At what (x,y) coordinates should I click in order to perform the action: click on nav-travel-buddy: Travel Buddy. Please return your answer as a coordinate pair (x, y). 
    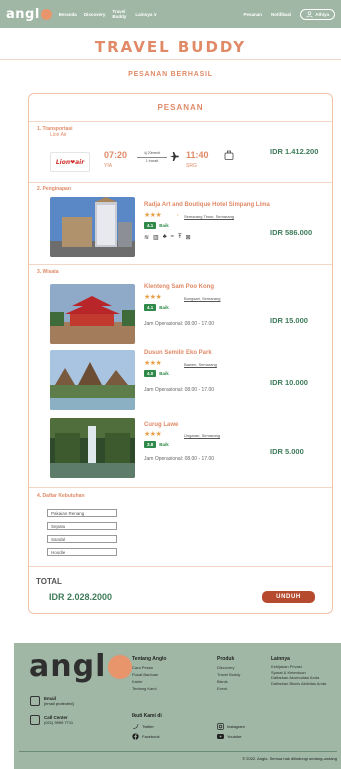
    Looking at the image, I should click on (120, 14).